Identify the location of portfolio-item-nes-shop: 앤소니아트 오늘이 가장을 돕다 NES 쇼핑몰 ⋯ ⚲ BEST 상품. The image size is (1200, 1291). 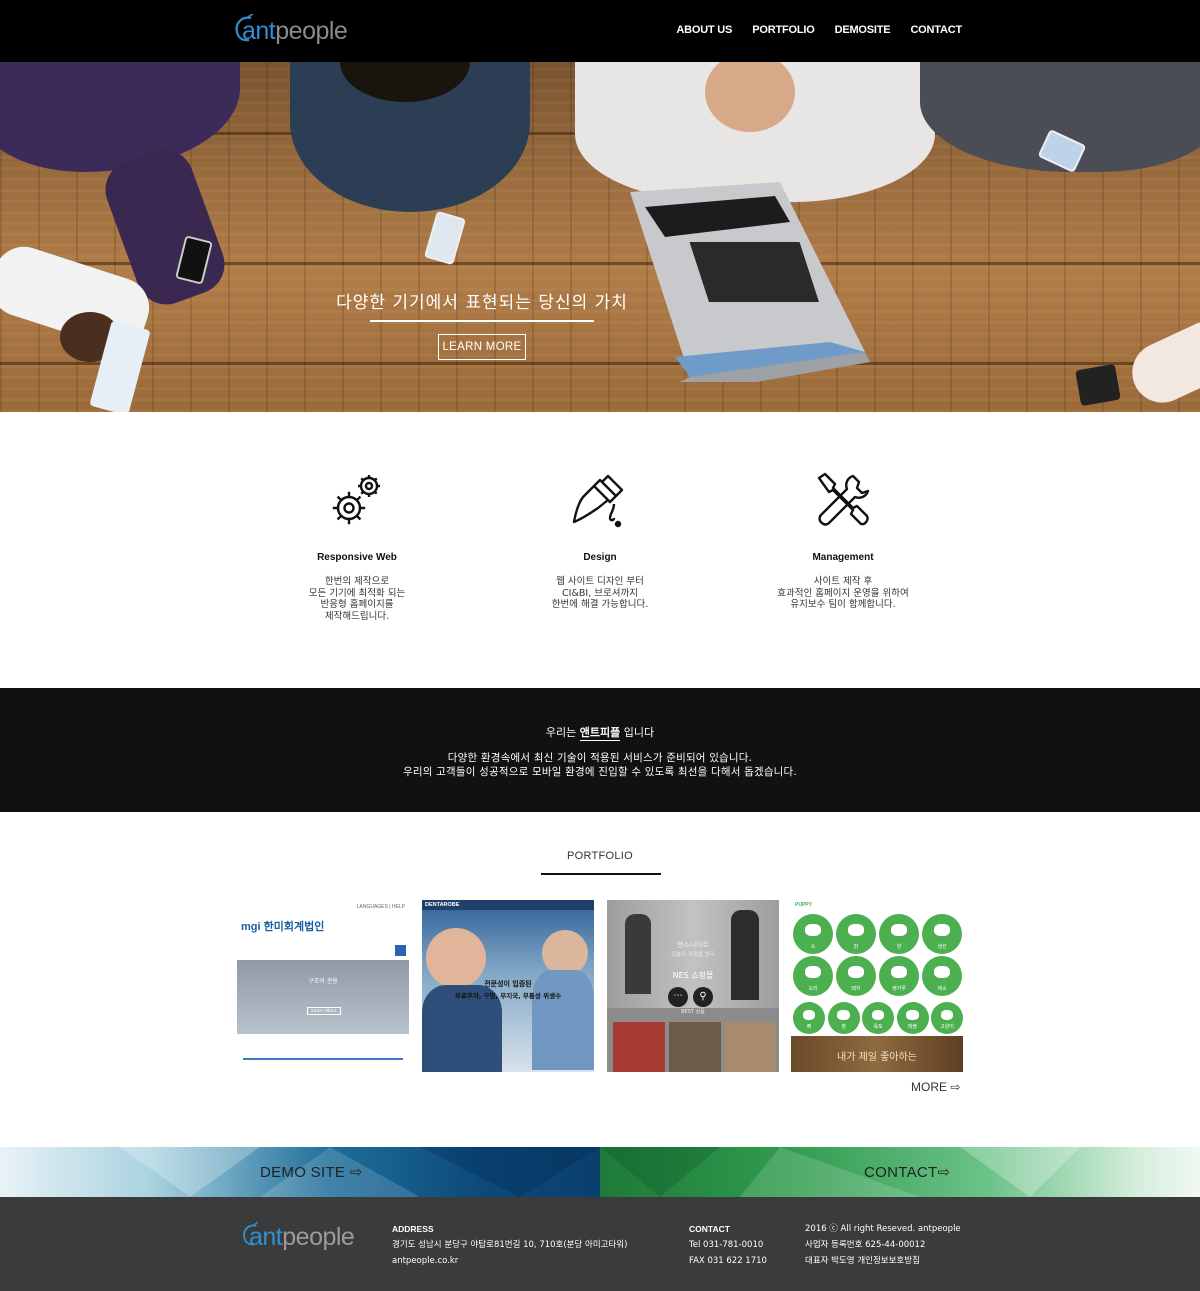
(693, 986).